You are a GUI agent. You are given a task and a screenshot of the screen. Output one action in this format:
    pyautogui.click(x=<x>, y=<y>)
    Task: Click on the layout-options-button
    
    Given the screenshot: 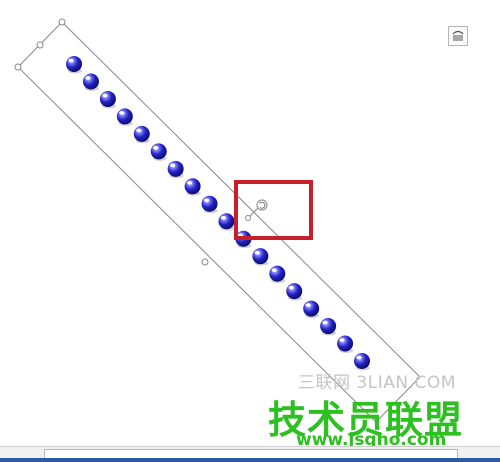 What is the action you would take?
    pyautogui.click(x=458, y=36)
    